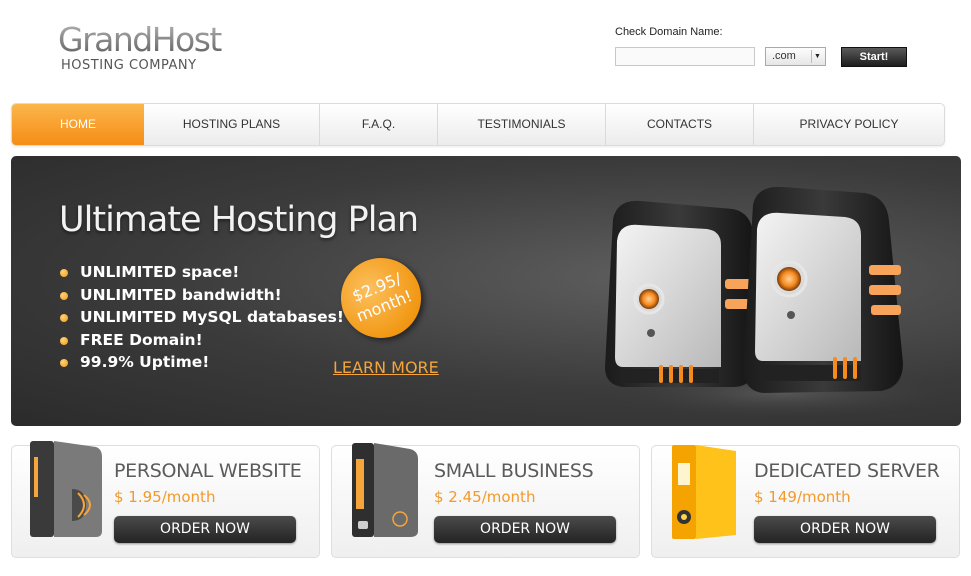  What do you see at coordinates (129, 65) in the screenshot?
I see `logo-tagline: HOSTING COMPANY` at bounding box center [129, 65].